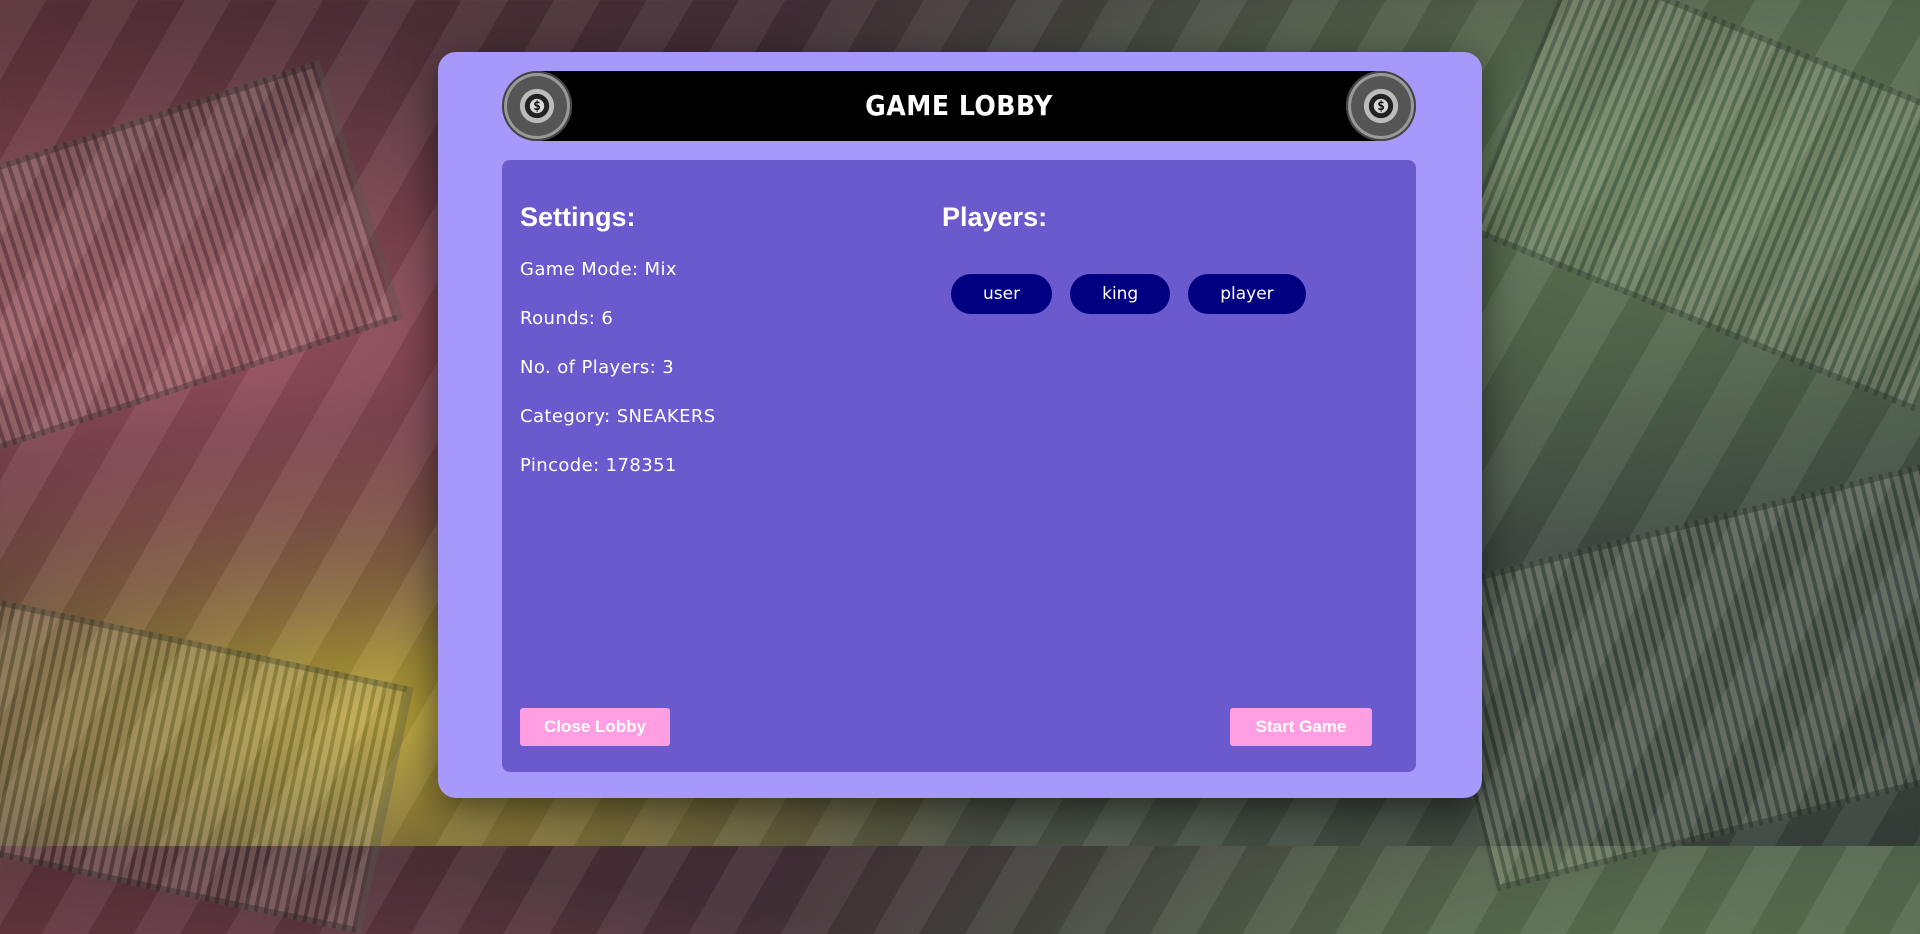 Image resolution: width=1920 pixels, height=934 pixels. Describe the element at coordinates (1120, 294) in the screenshot. I see `player-tag: king` at that location.